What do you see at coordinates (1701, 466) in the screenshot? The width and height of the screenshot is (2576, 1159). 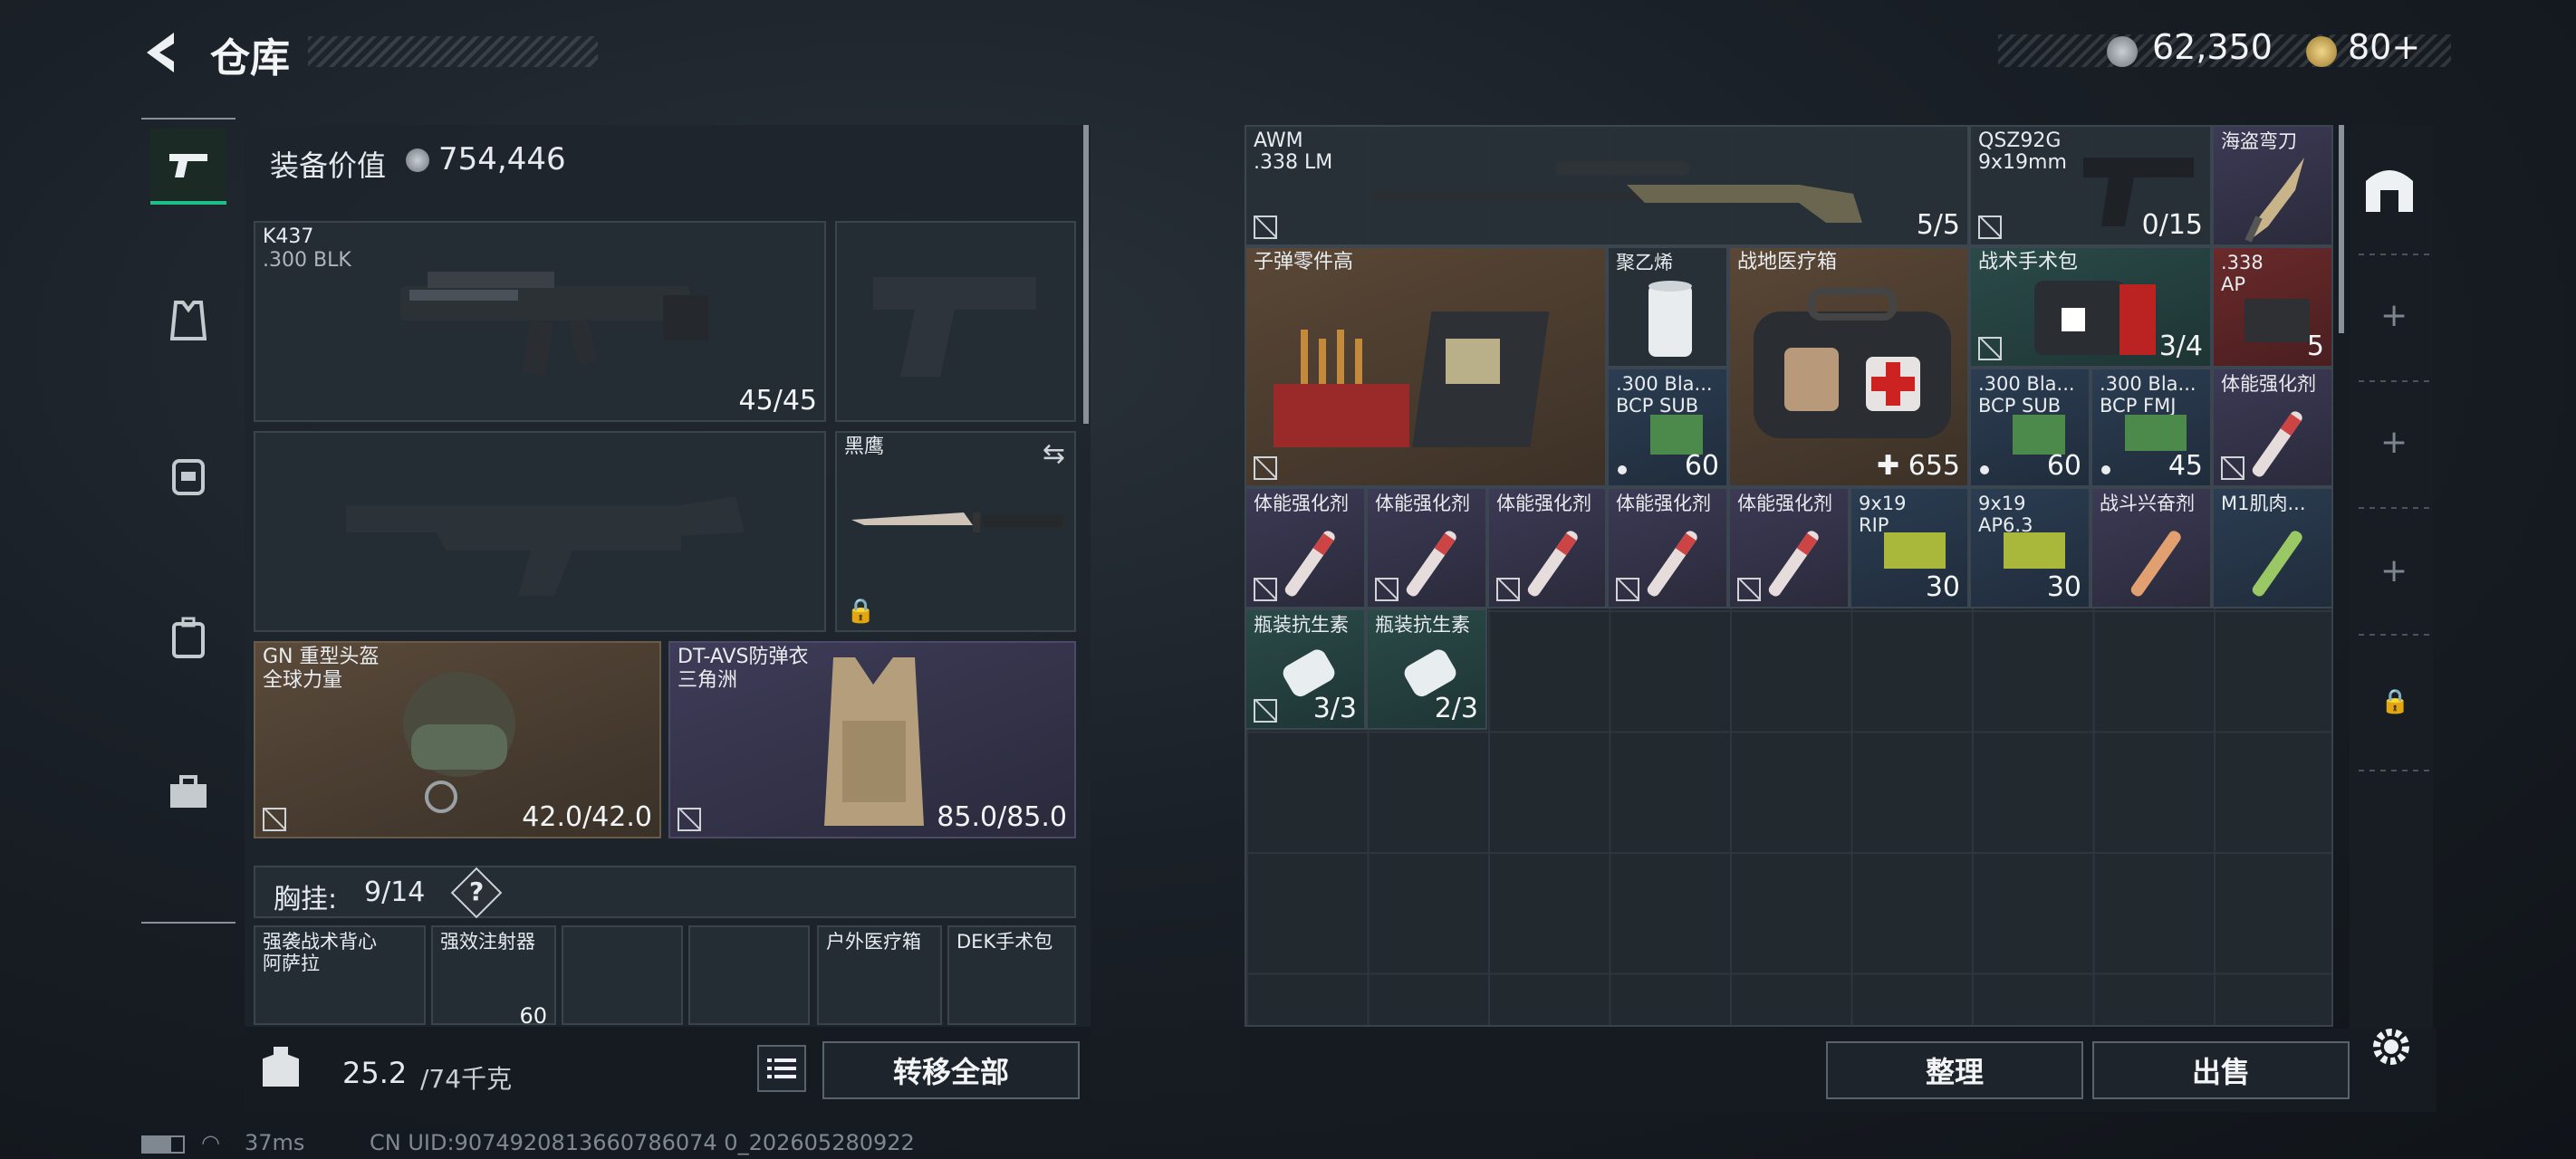 I see `item-count: 60` at bounding box center [1701, 466].